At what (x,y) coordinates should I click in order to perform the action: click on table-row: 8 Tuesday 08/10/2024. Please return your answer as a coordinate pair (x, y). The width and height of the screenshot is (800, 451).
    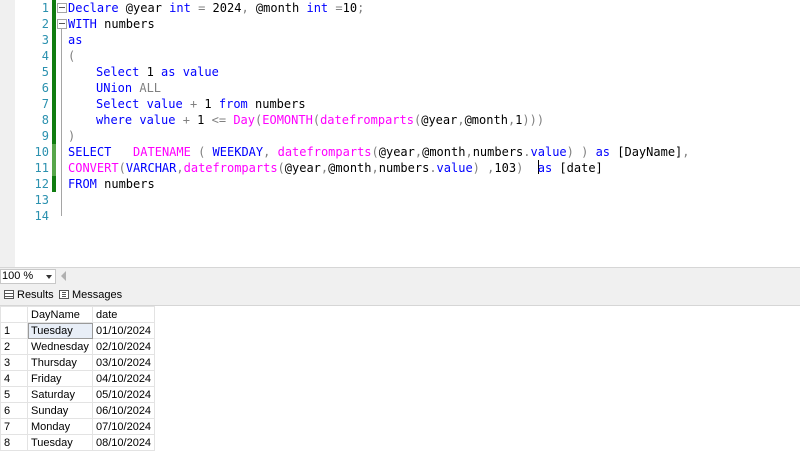
    Looking at the image, I should click on (78, 442).